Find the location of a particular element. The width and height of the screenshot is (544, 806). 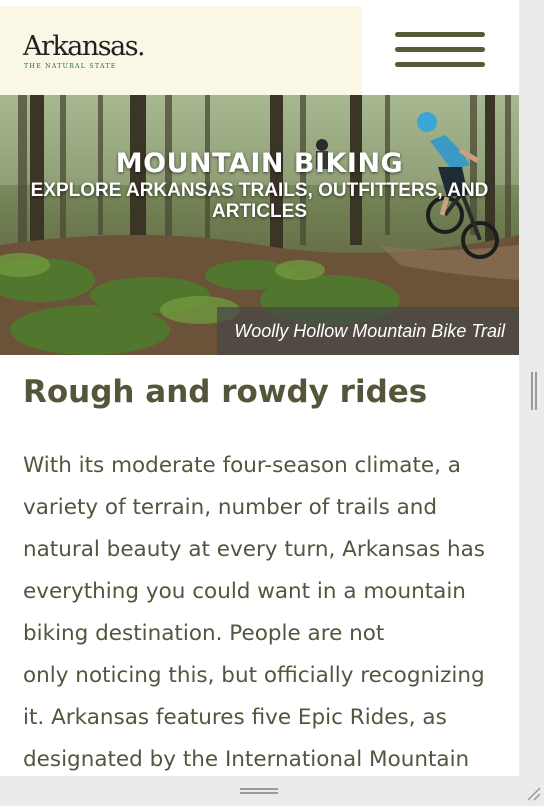

menu-area is located at coordinates (440, 50).